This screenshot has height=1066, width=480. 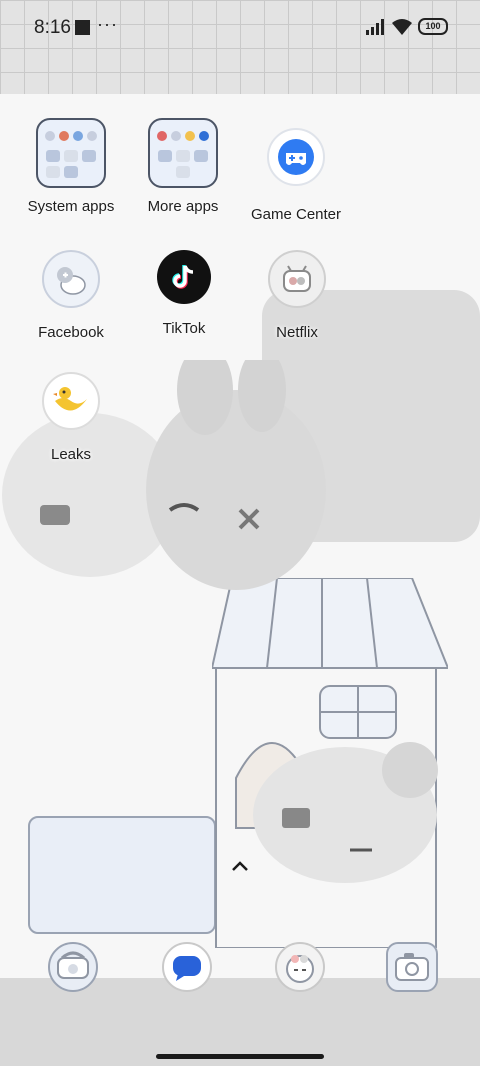 I want to click on app-game-center: Game Center, so click(x=296, y=175).